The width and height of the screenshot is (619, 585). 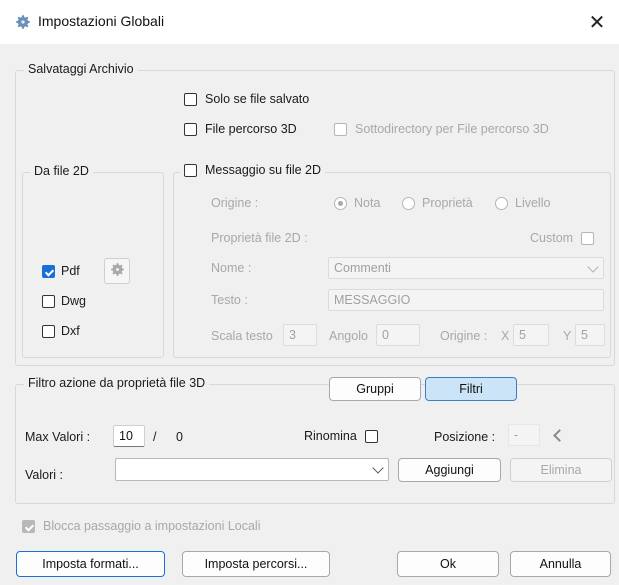 What do you see at coordinates (367, 203) in the screenshot?
I see `radio-nota-label: Nota` at bounding box center [367, 203].